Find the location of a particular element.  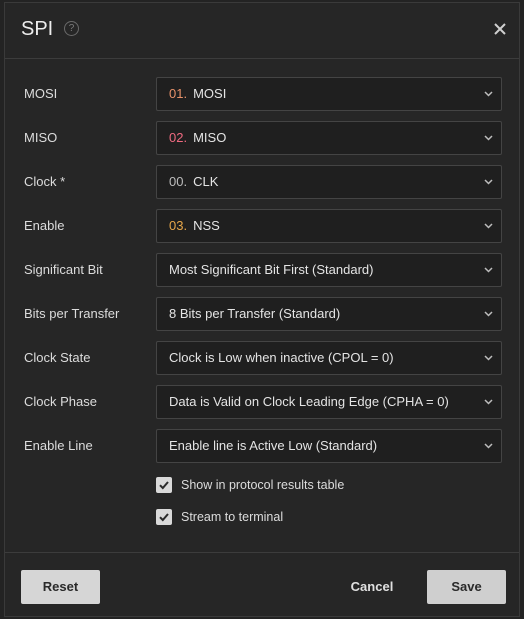

channel-name: NSS is located at coordinates (206, 225).